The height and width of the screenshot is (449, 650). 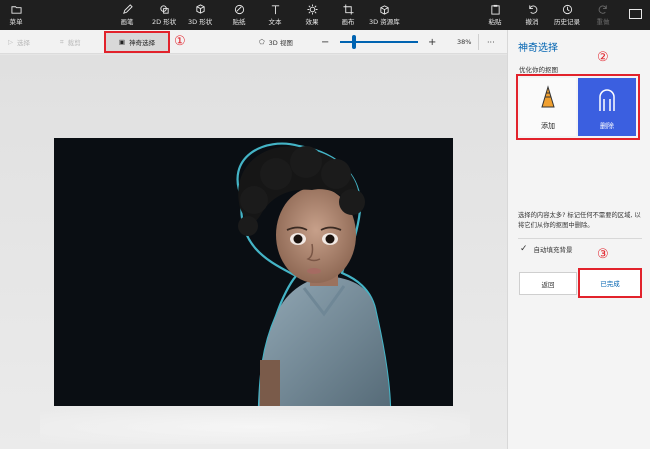 What do you see at coordinates (603, 9) in the screenshot?
I see `redo-icon` at bounding box center [603, 9].